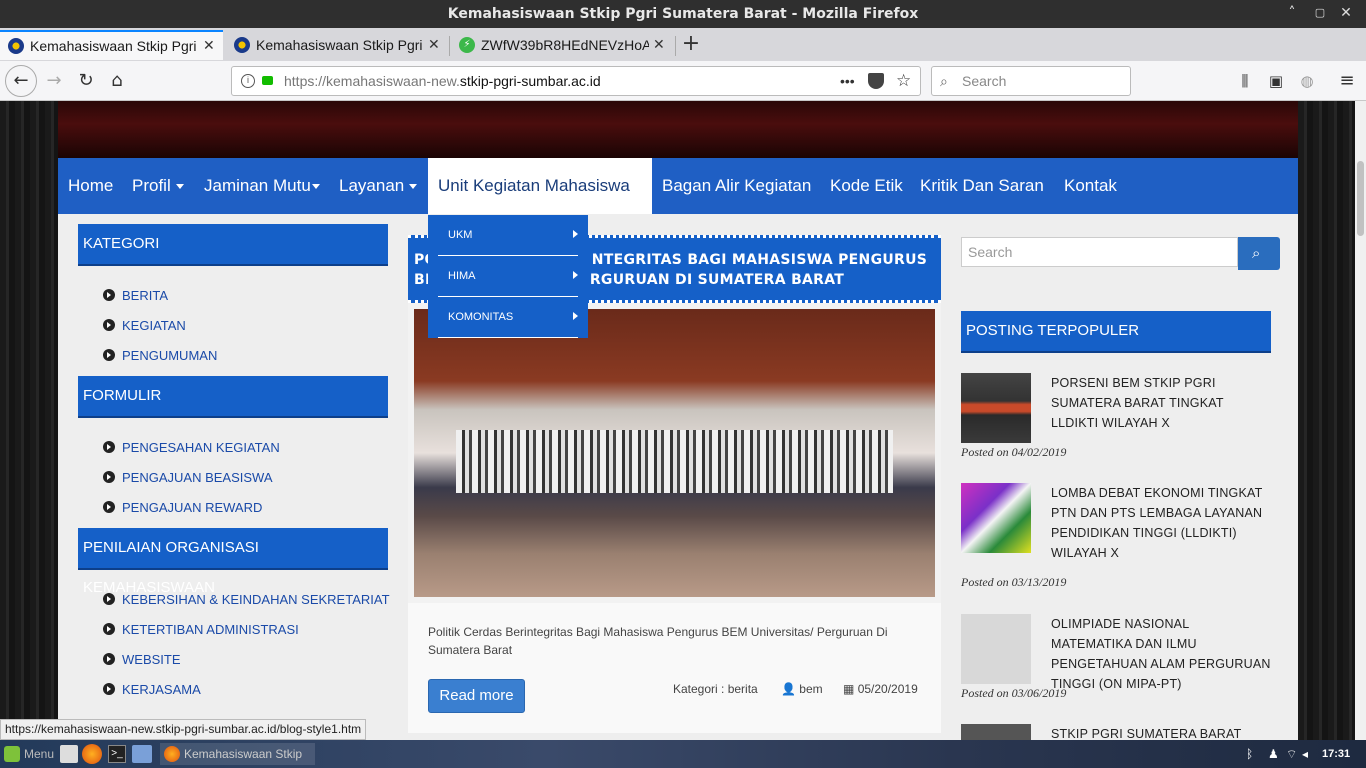 This screenshot has width=1366, height=768. I want to click on sidebar-link-kerjasama: KERJASAMA, so click(152, 689).